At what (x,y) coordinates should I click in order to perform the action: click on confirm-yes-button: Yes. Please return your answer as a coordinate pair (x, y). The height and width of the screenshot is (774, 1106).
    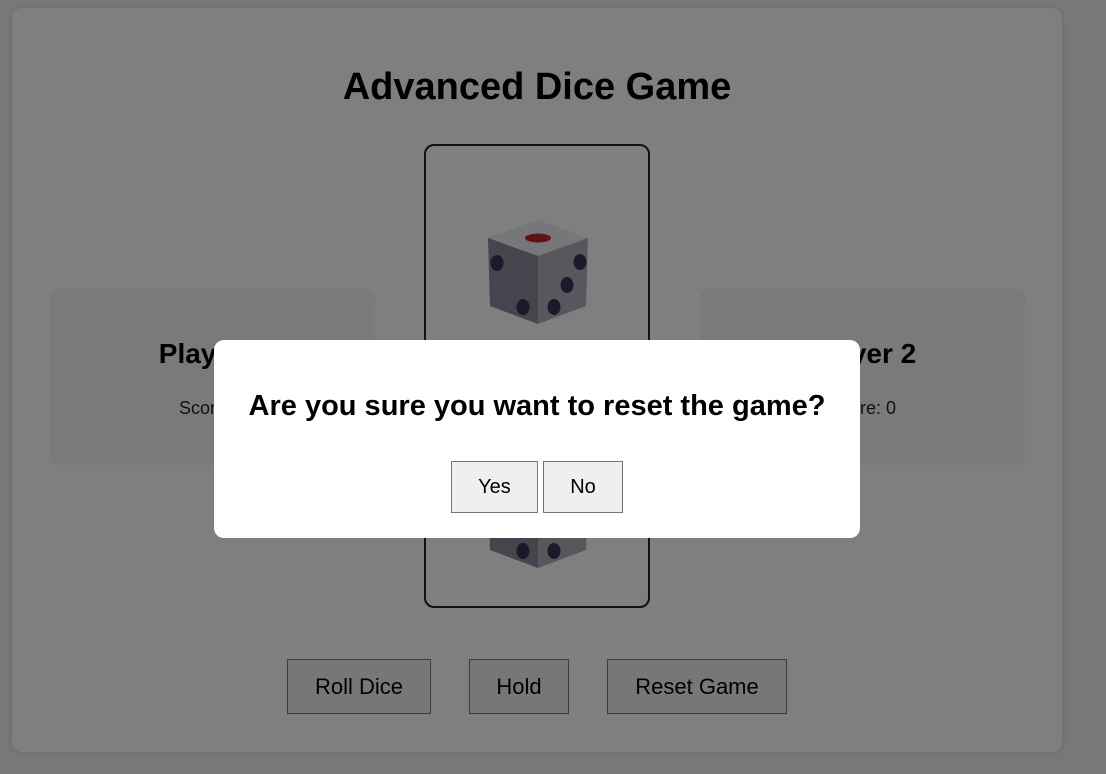
    Looking at the image, I should click on (494, 487).